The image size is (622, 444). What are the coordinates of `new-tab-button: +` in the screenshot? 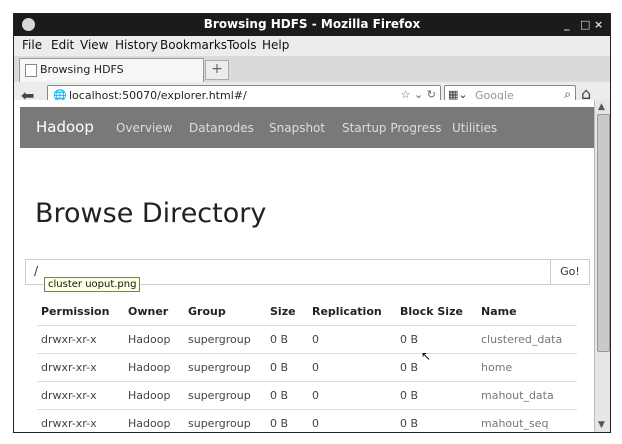 It's located at (217, 70).